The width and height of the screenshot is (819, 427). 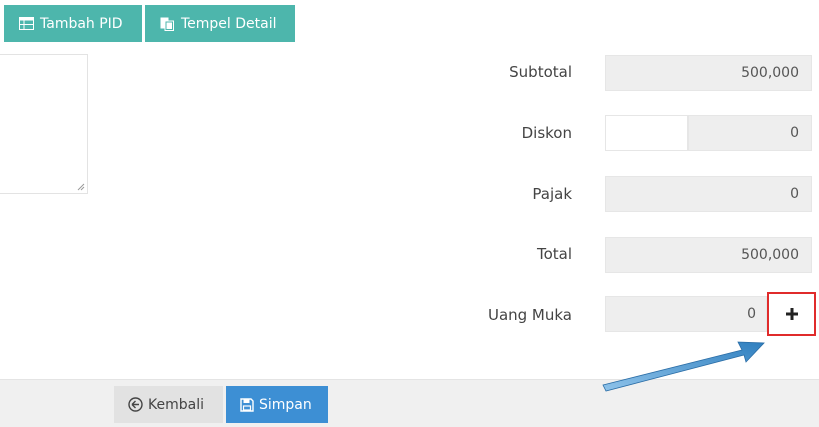 I want to click on diskon-value: 0, so click(x=794, y=133).